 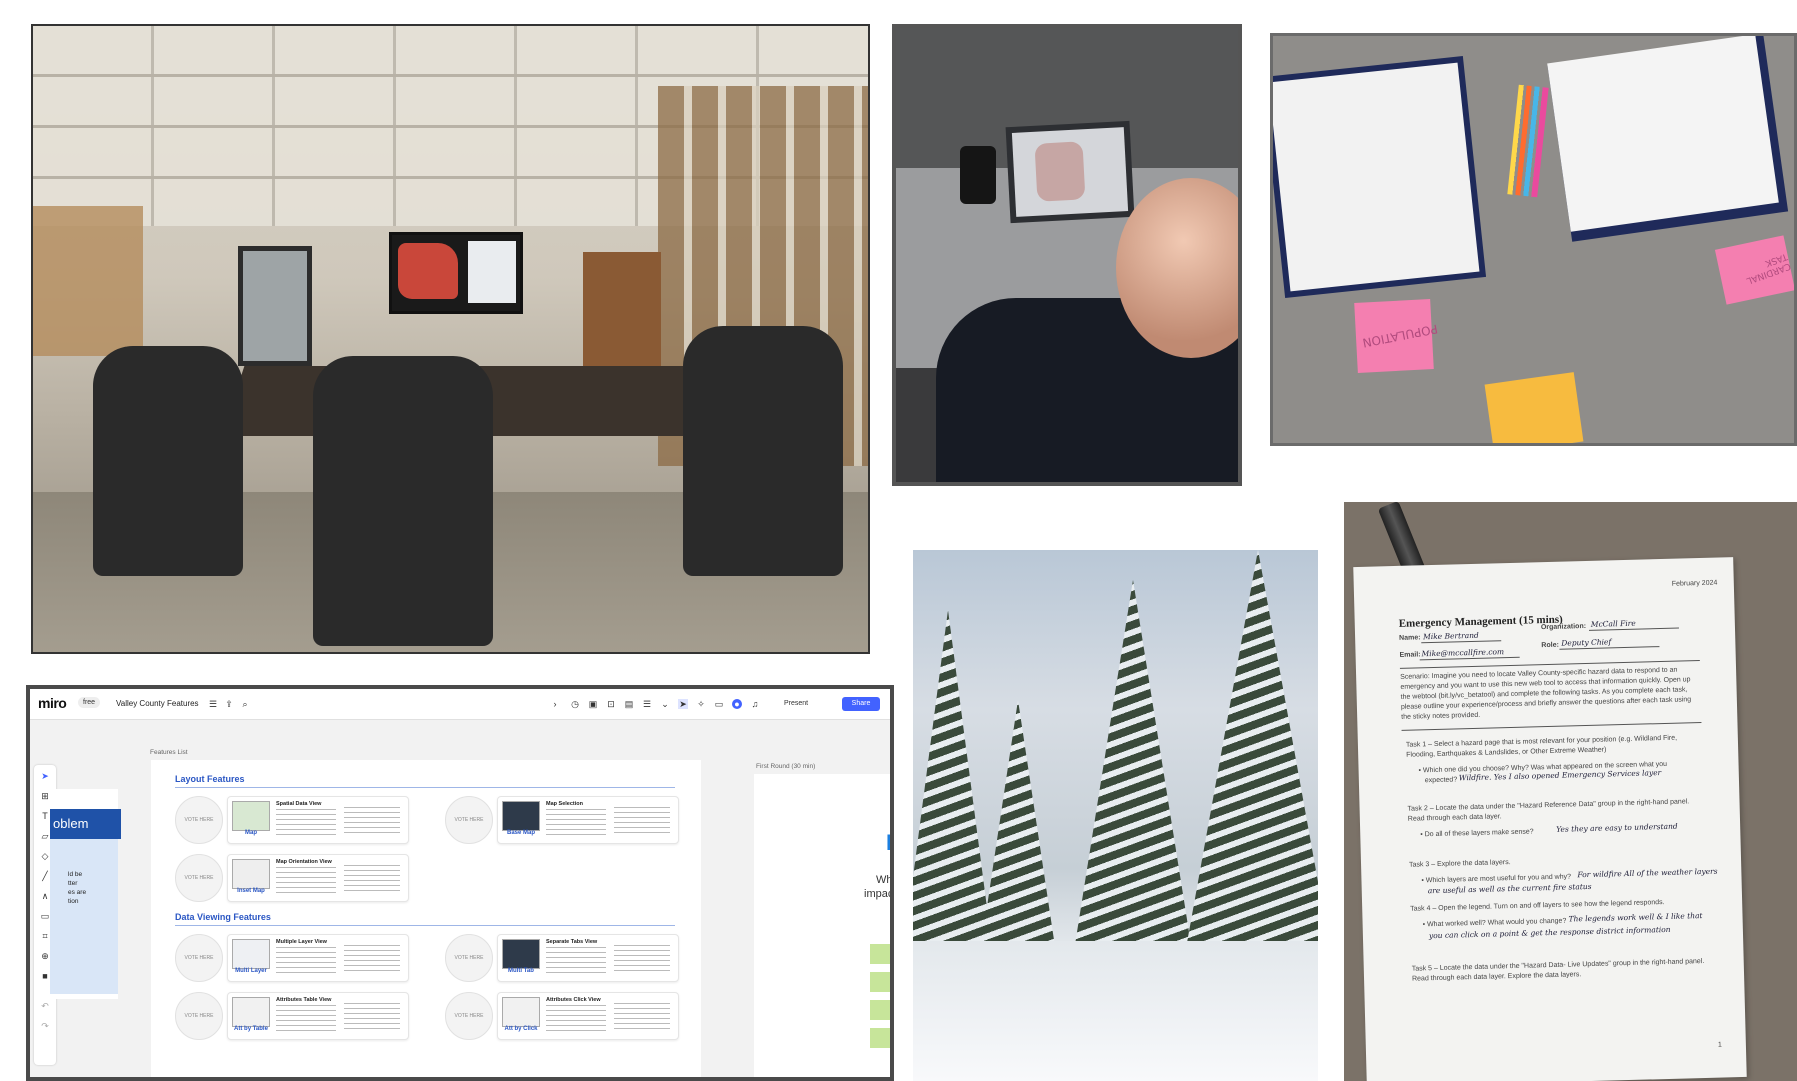 What do you see at coordinates (318, 1016) in the screenshot?
I see `feature-card: Att by Table Attributes Table View` at bounding box center [318, 1016].